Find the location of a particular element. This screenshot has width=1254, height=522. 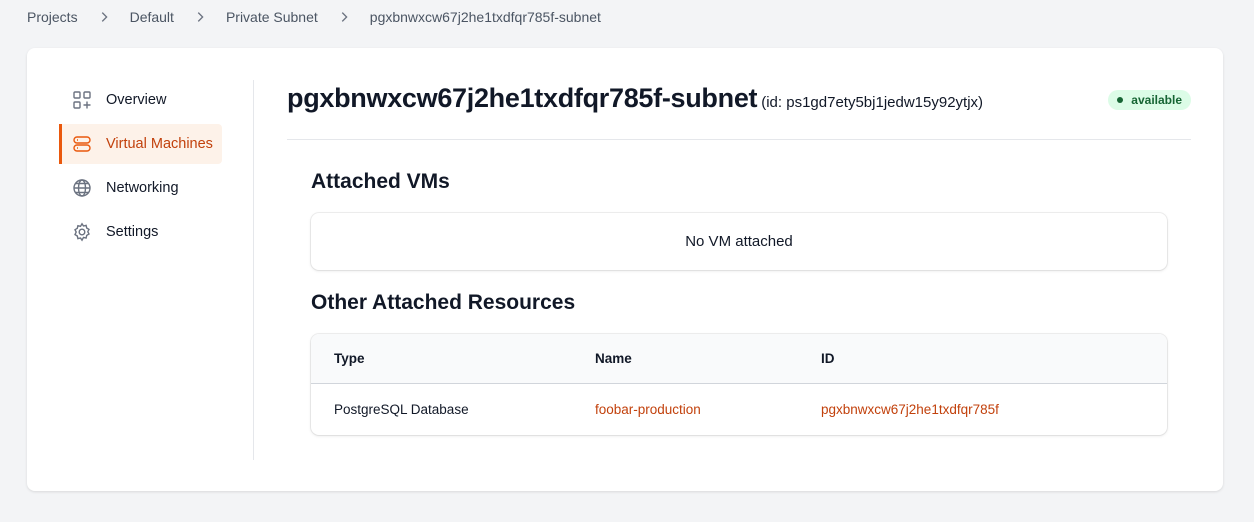

sidebar-item-label: Overview is located at coordinates (136, 100).